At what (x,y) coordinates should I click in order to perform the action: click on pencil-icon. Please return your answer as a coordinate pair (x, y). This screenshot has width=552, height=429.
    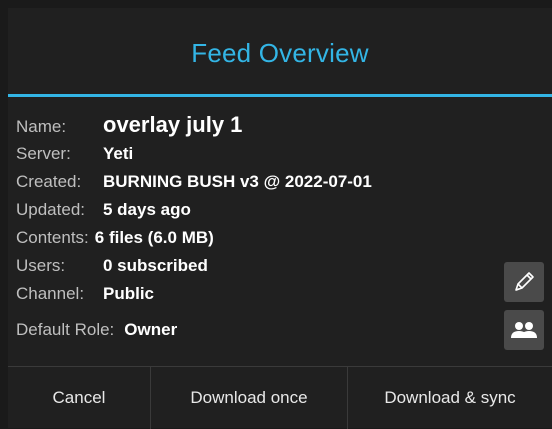
    Looking at the image, I should click on (524, 281).